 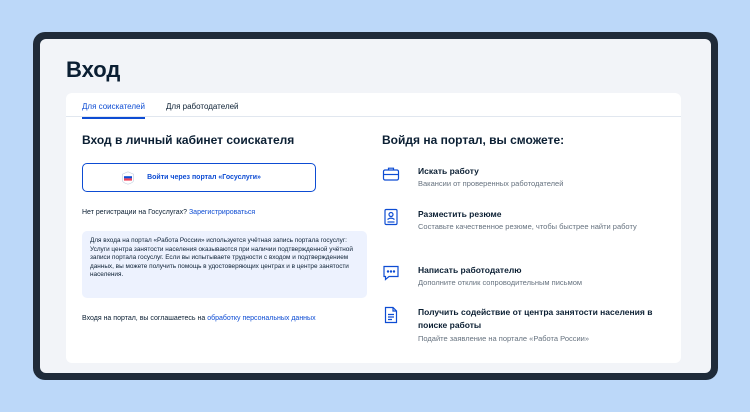 I want to click on feature-desc: Вакансии от проверенных работодателей, so click(x=491, y=183).